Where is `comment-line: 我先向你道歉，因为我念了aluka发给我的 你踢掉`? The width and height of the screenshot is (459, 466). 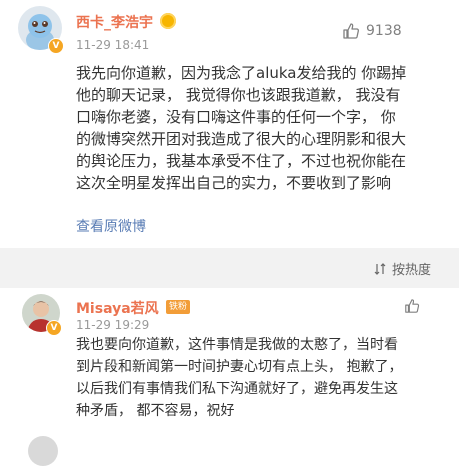 comment-line: 我先向你道歉，因为我念了aluka发给我的 你踢掉 is located at coordinates (241, 73).